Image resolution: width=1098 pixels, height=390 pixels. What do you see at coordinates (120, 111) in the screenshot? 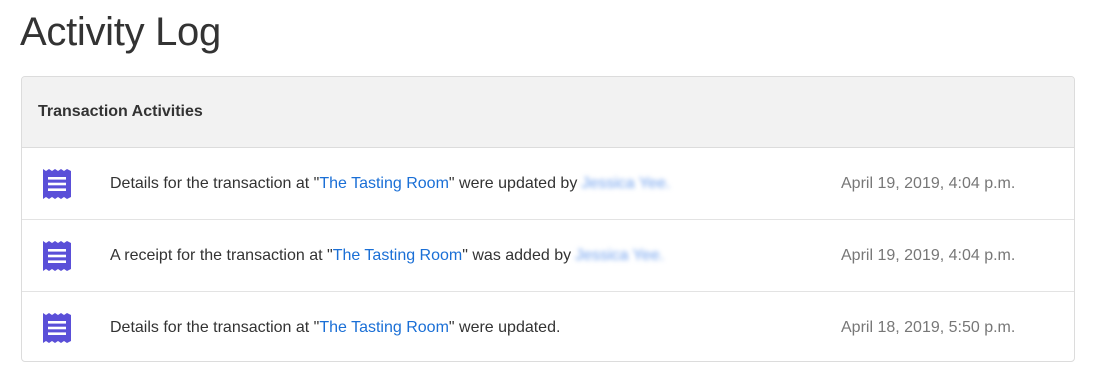
I see `panel-title: Transaction Activities` at bounding box center [120, 111].